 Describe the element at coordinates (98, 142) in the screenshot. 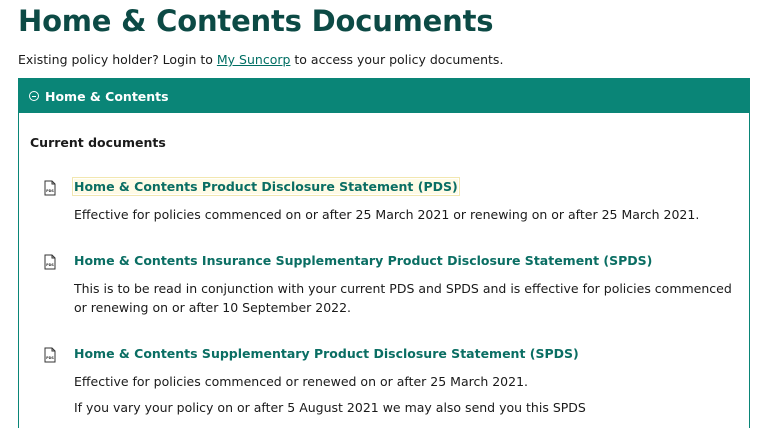

I see `section-heading: Current documents` at that location.